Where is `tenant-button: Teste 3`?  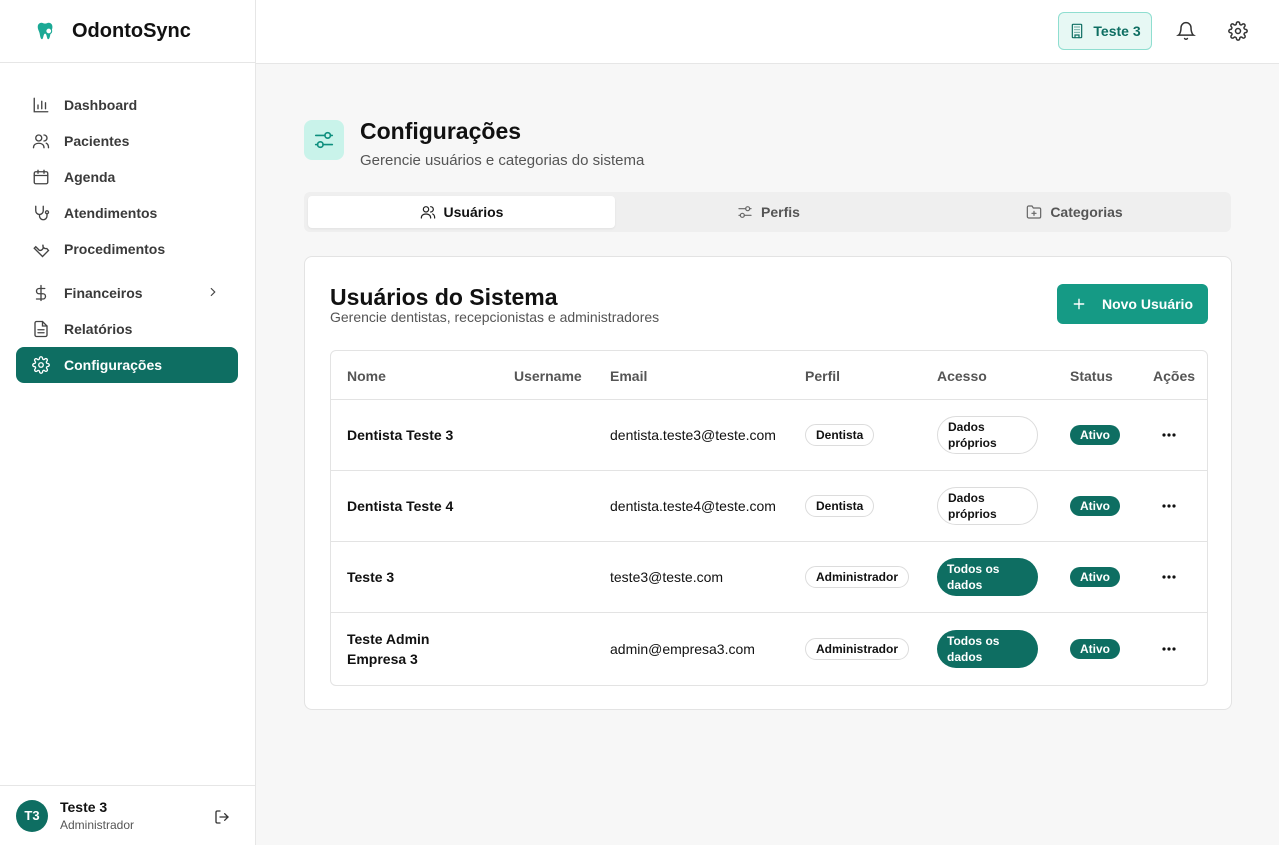
tenant-button: Teste 3 is located at coordinates (1105, 31).